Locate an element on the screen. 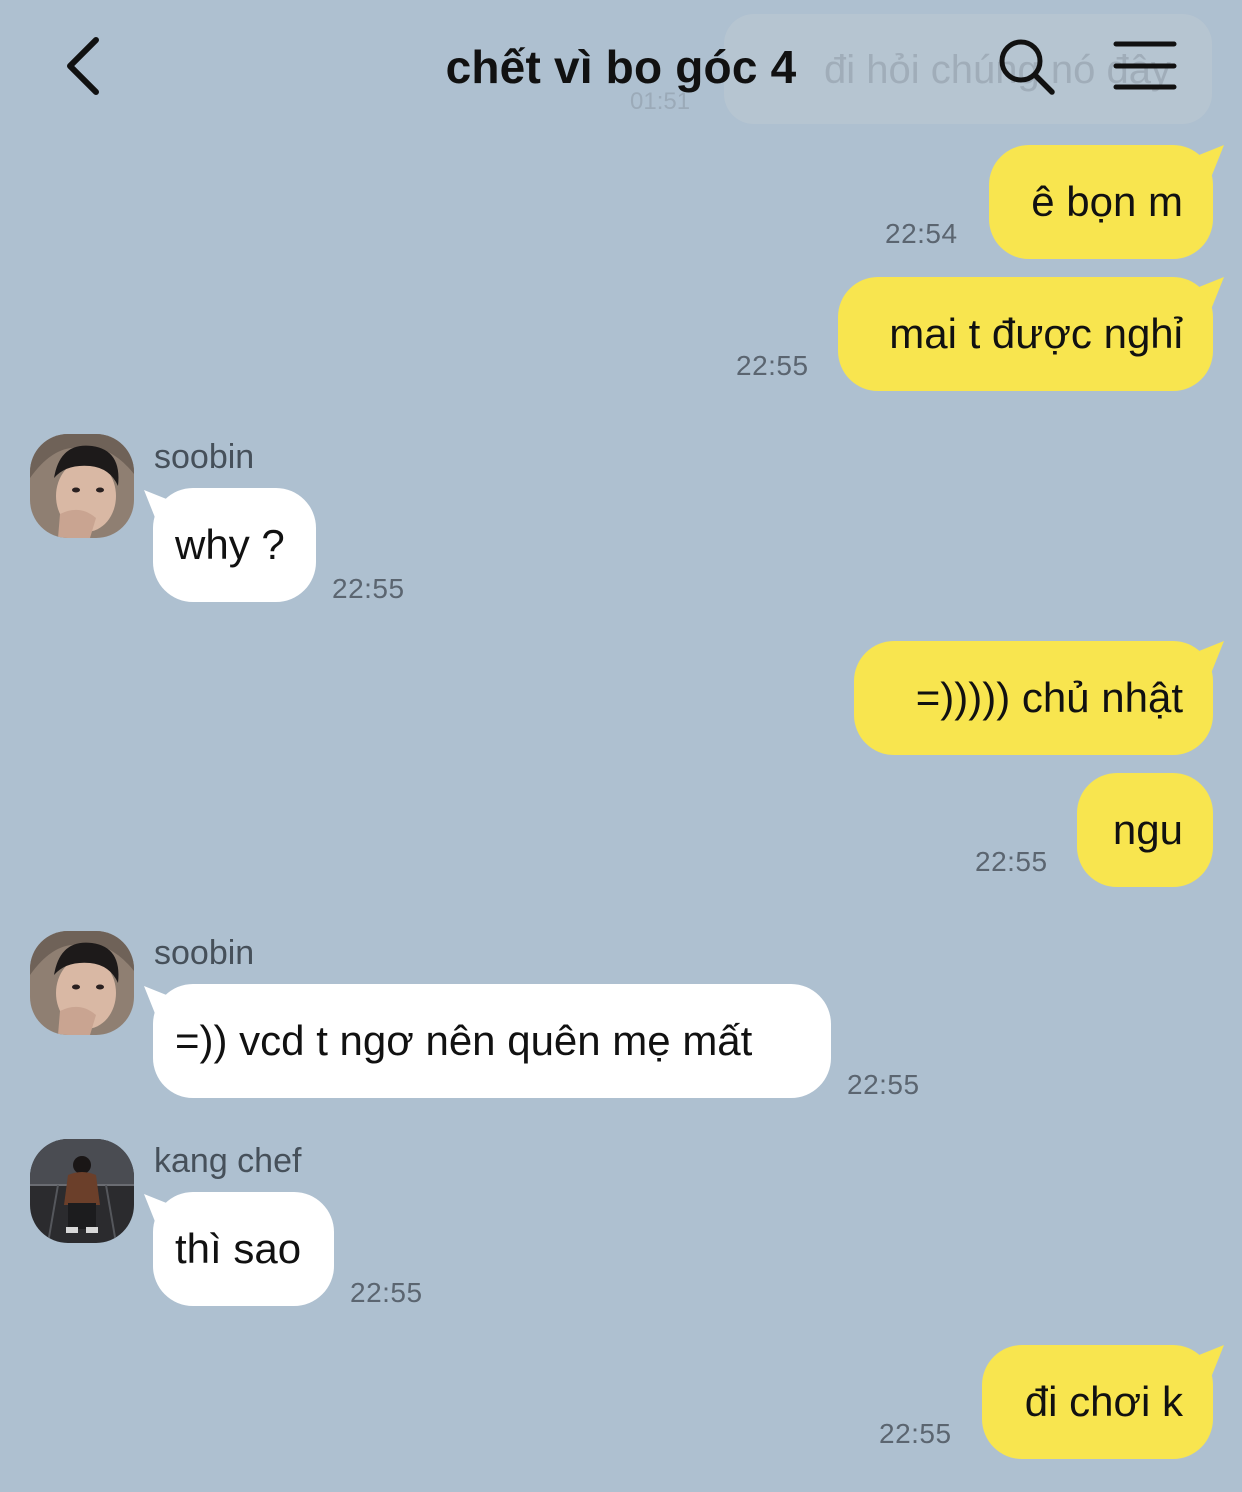 The image size is (1242, 1492). message-text: mai t được nghỉ is located at coordinates (1036, 333).